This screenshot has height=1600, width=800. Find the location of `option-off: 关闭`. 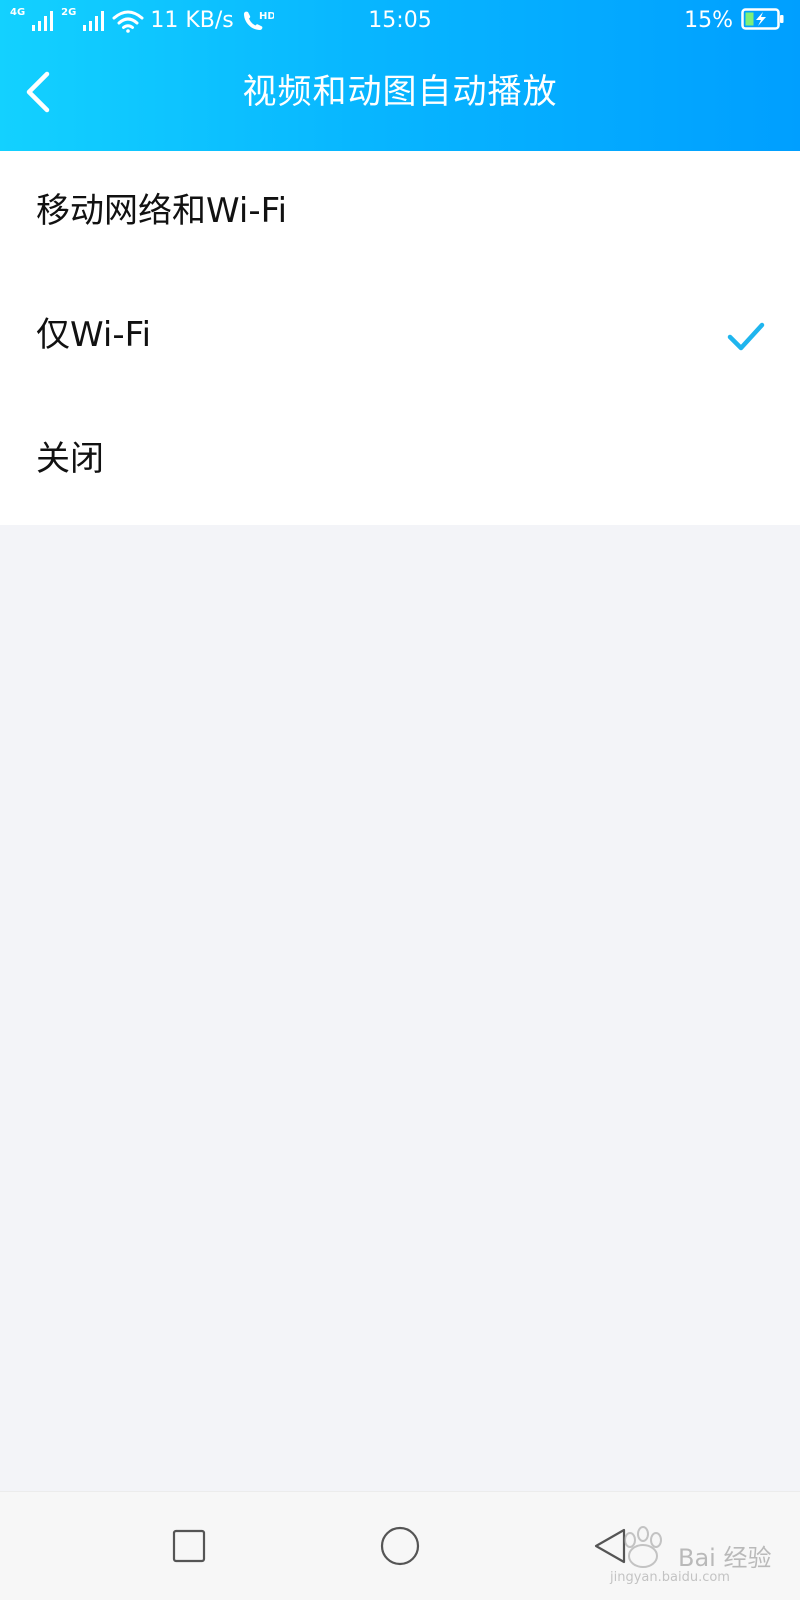

option-off: 关闭 is located at coordinates (400, 461).